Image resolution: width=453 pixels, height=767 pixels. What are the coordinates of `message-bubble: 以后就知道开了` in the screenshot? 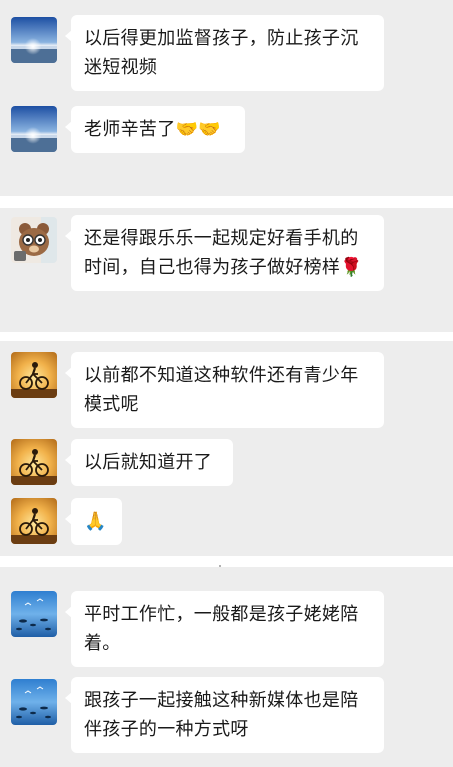 It's located at (149, 462).